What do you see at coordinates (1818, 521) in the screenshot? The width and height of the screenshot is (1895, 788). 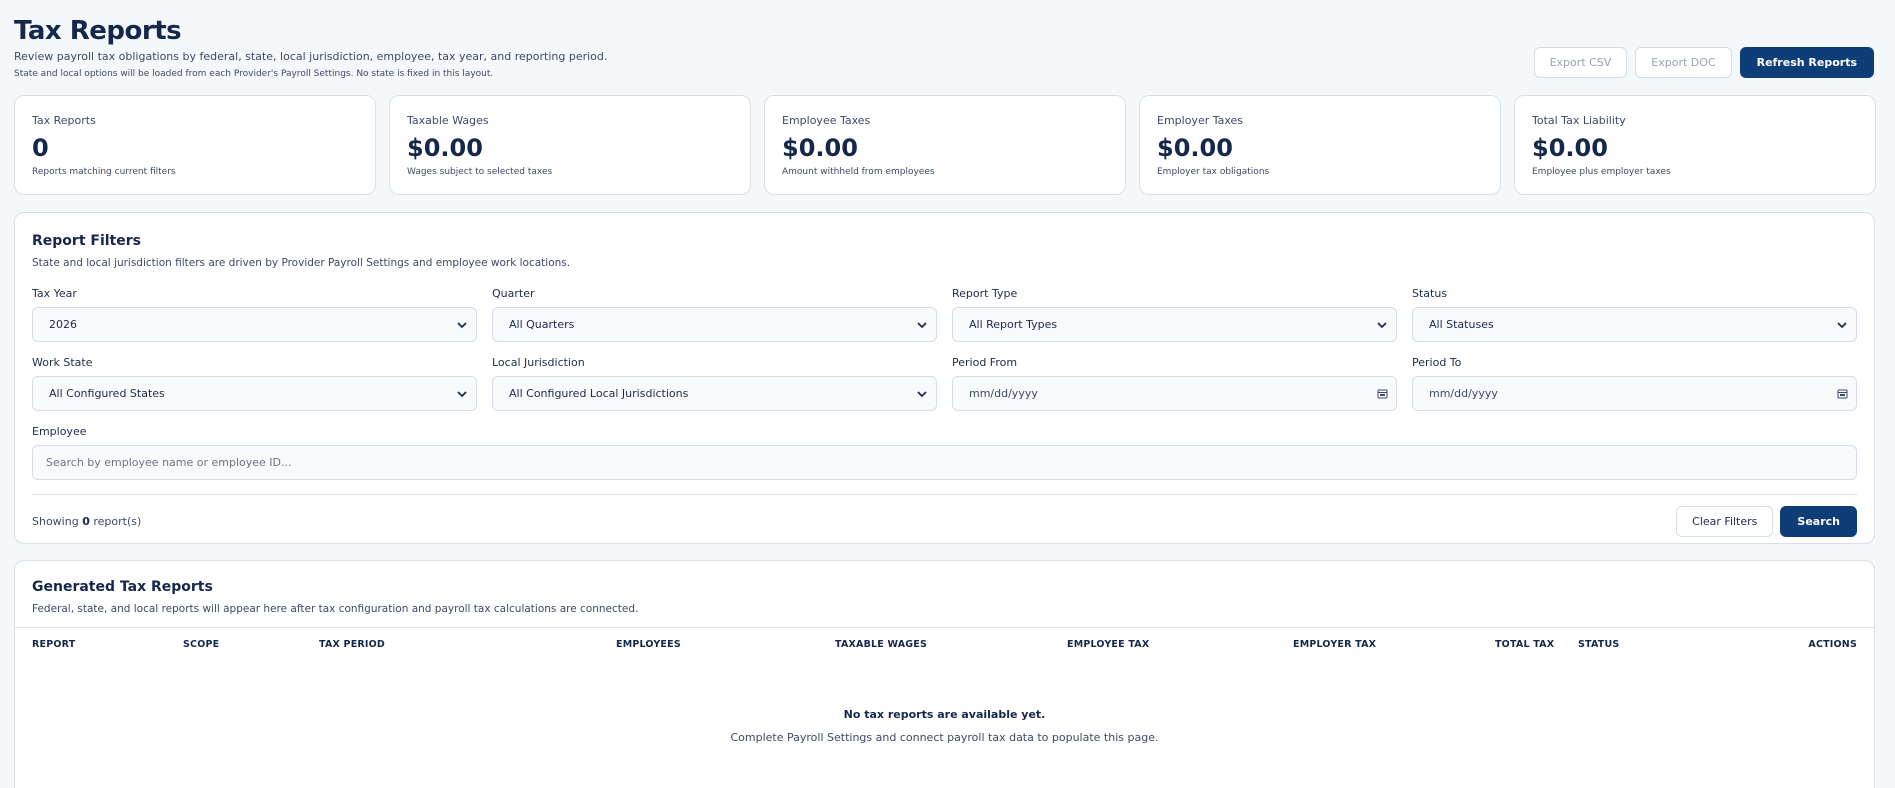 I see `search-button: Search` at bounding box center [1818, 521].